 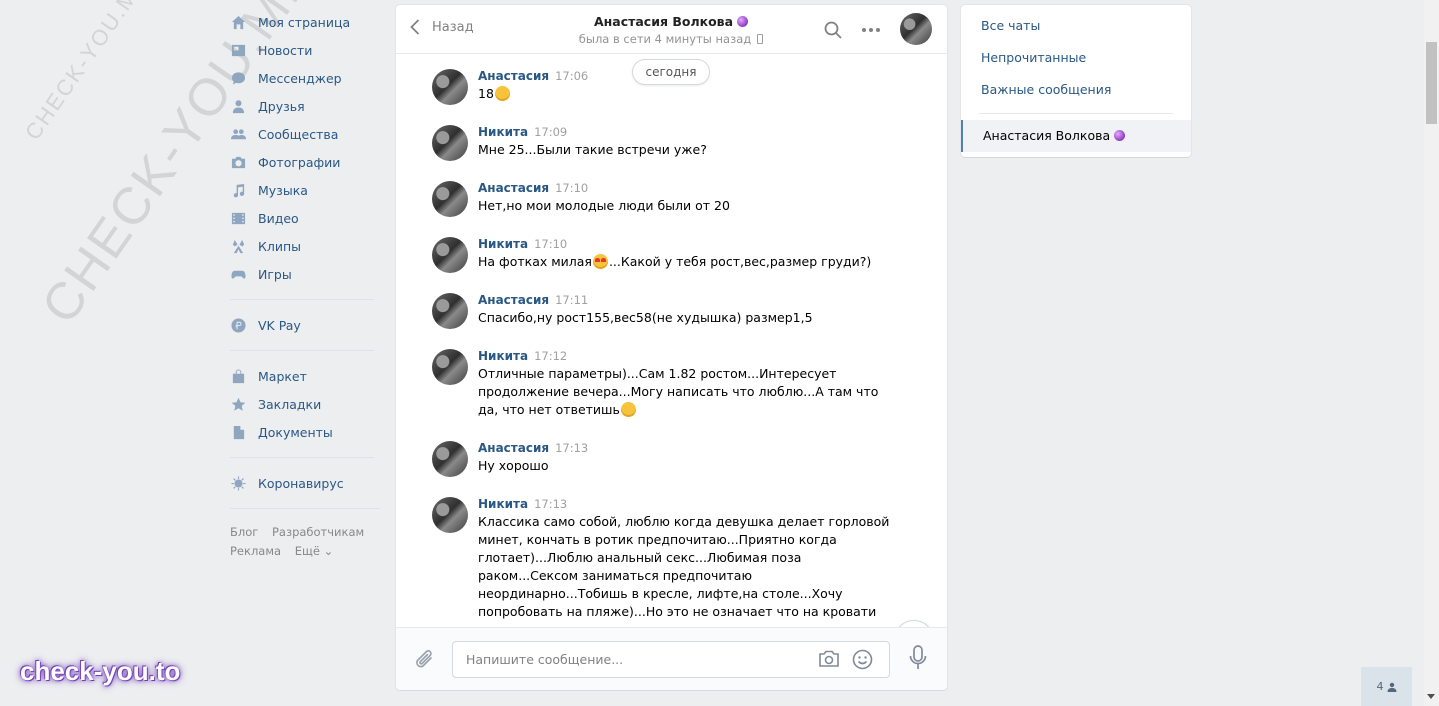 What do you see at coordinates (665, 39) in the screenshot?
I see `contact-status: была в сети 4 минуты назад` at bounding box center [665, 39].